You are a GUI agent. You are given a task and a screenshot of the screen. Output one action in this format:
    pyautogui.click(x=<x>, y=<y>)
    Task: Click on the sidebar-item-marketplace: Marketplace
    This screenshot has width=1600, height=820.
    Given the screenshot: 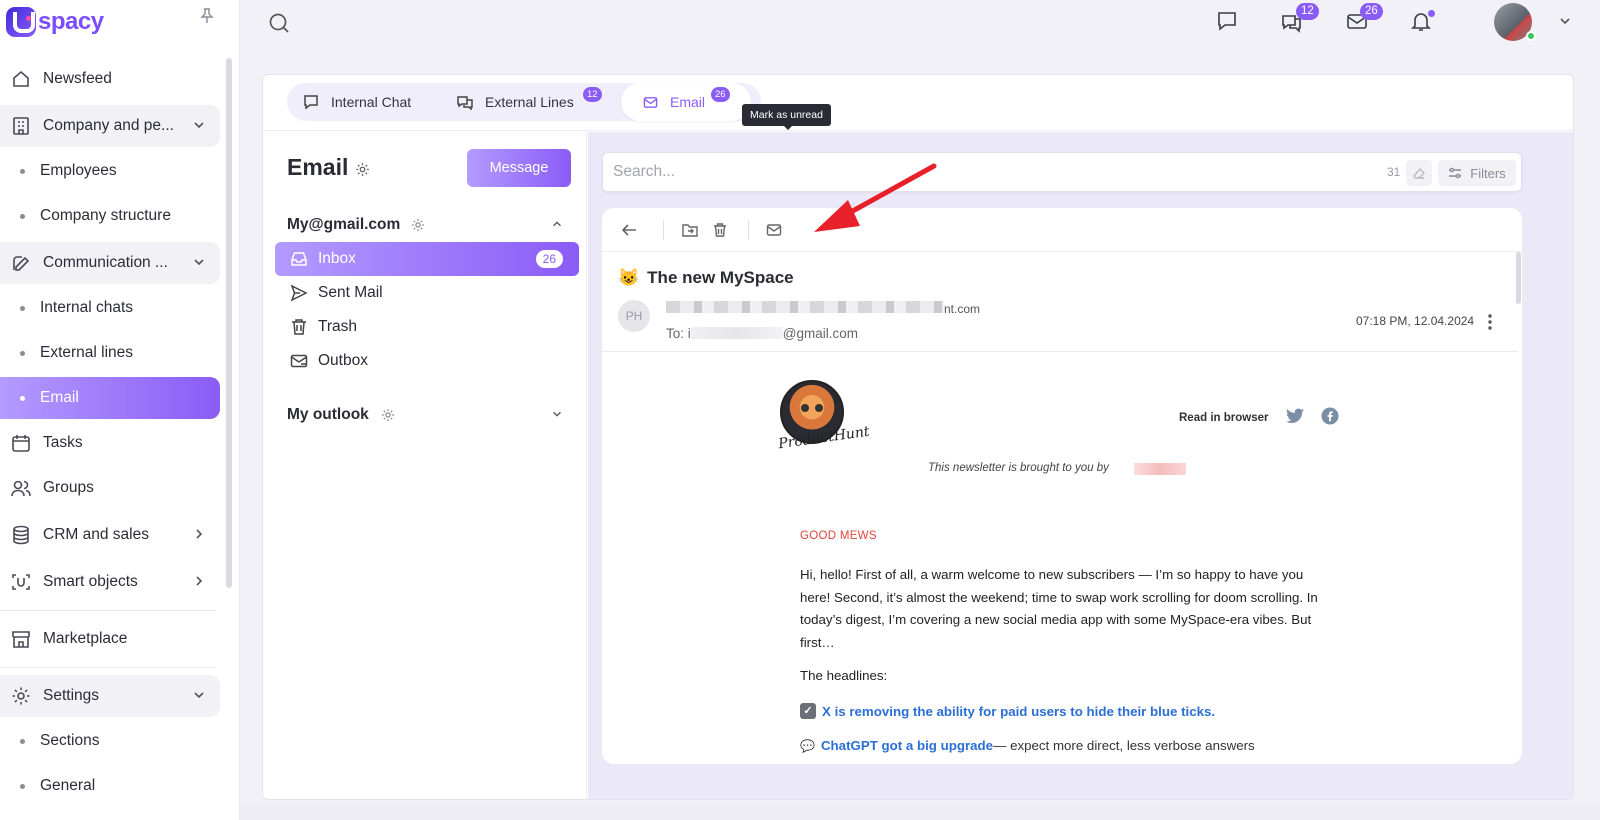 What is the action you would take?
    pyautogui.click(x=110, y=639)
    